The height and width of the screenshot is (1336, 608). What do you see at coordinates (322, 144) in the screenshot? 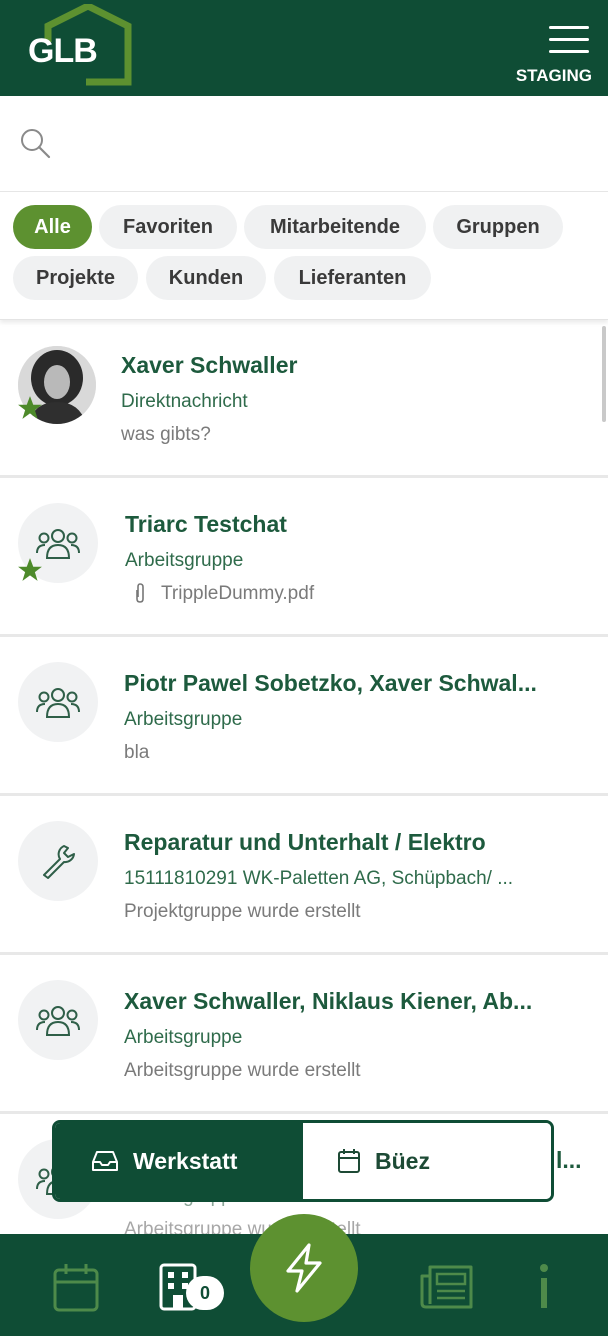
I see `search-input` at bounding box center [322, 144].